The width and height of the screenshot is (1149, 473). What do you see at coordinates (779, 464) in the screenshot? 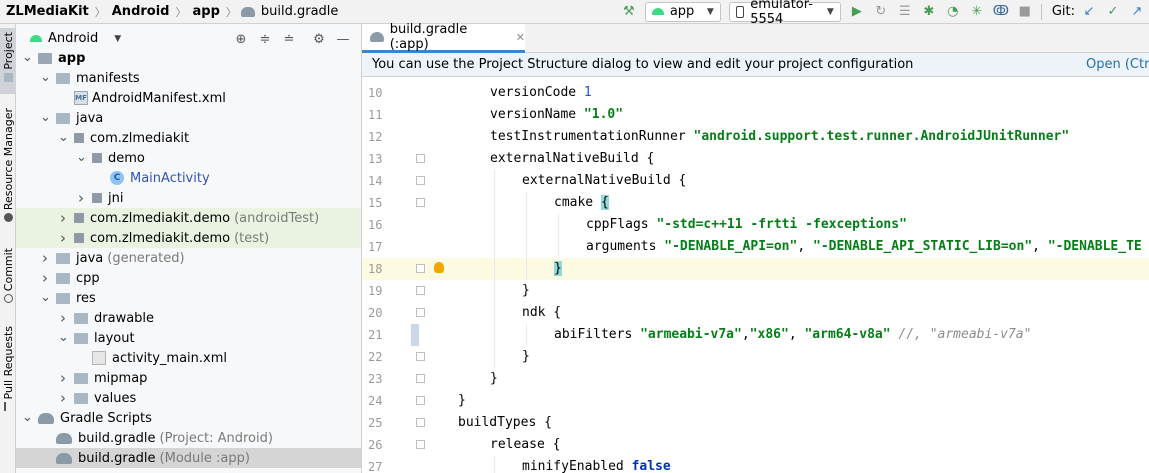
I see `code-line: minifyEnabled false` at bounding box center [779, 464].